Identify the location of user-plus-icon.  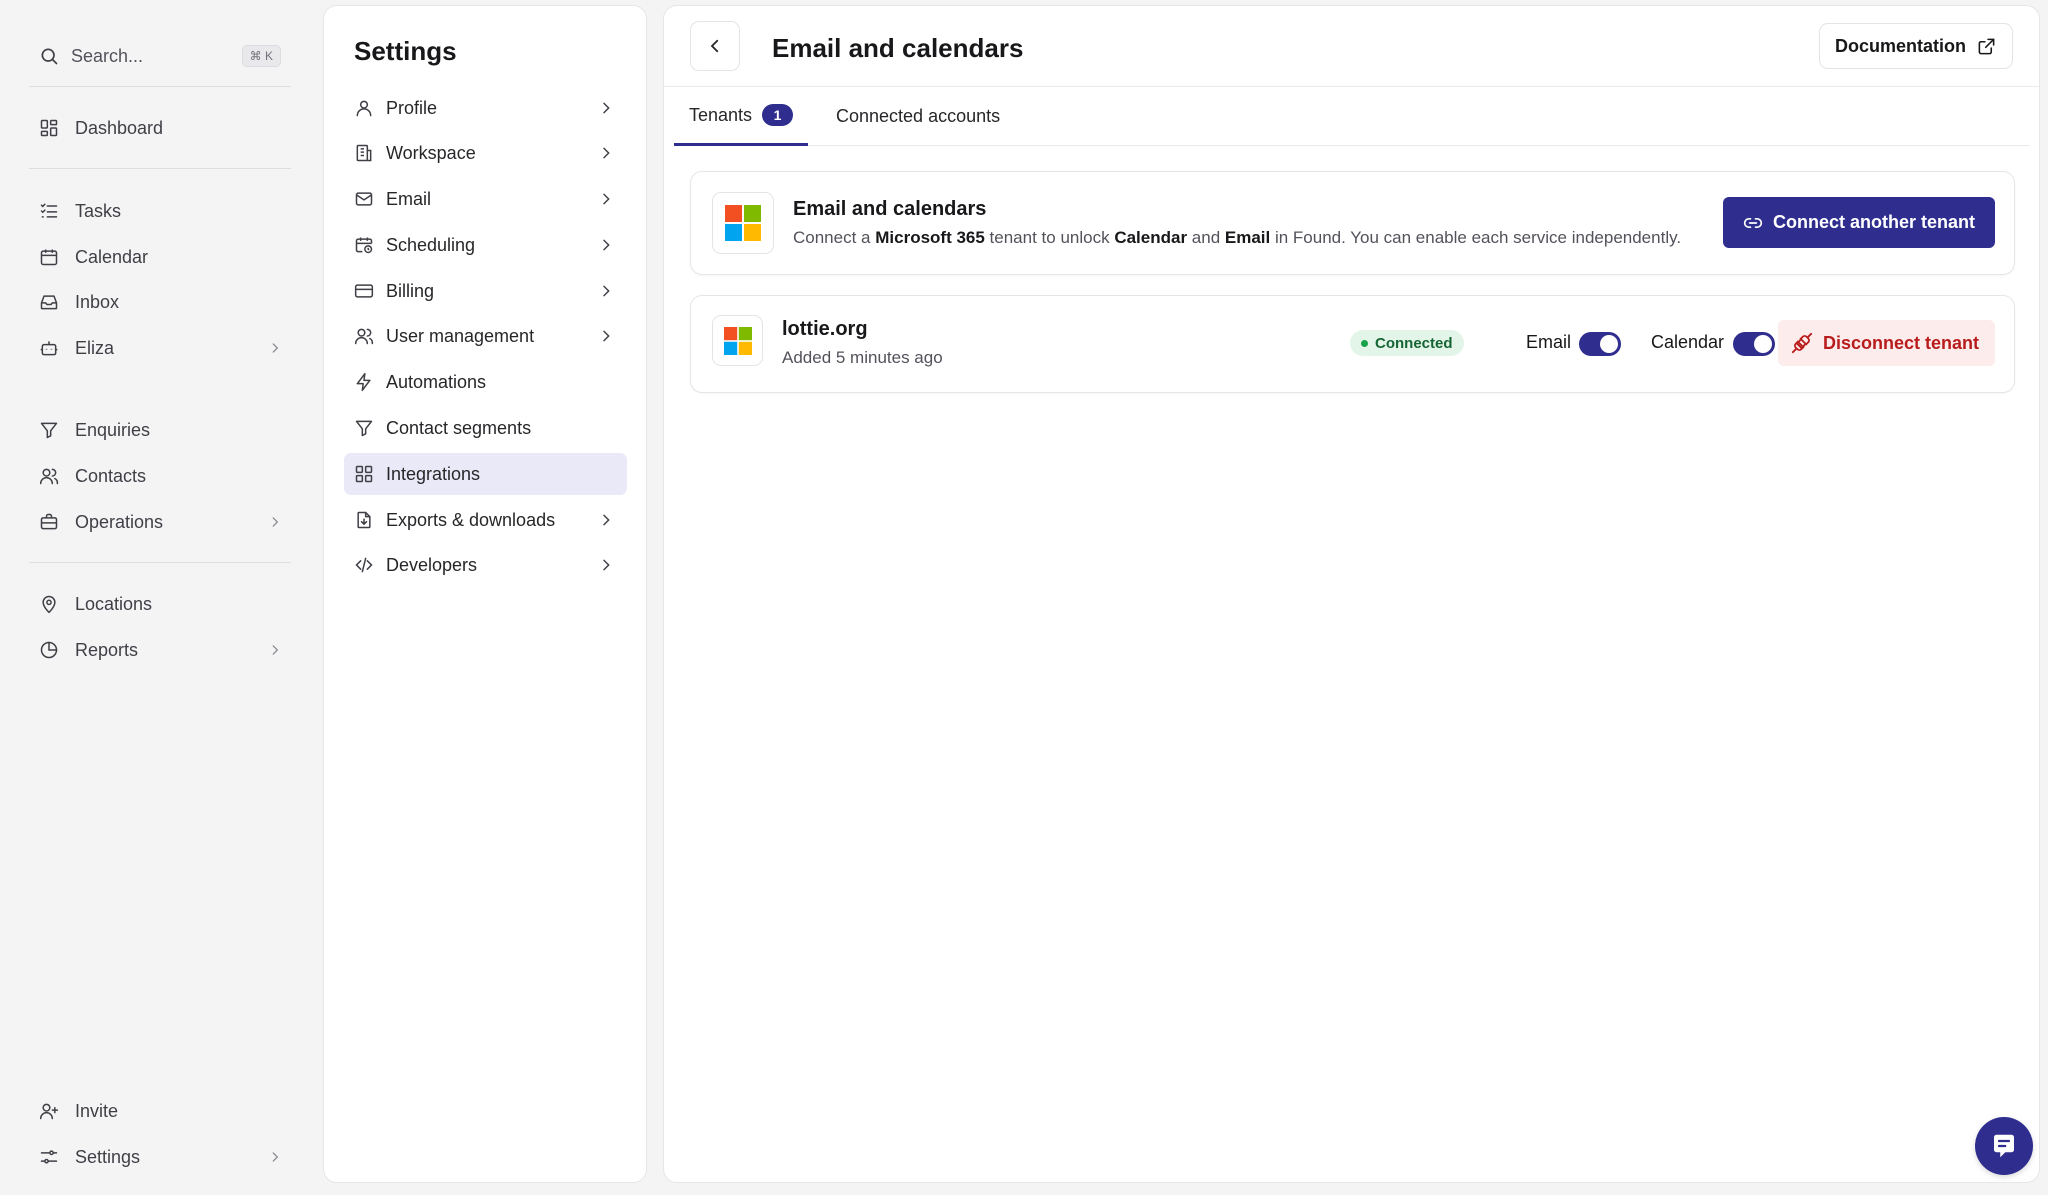
(49, 1111).